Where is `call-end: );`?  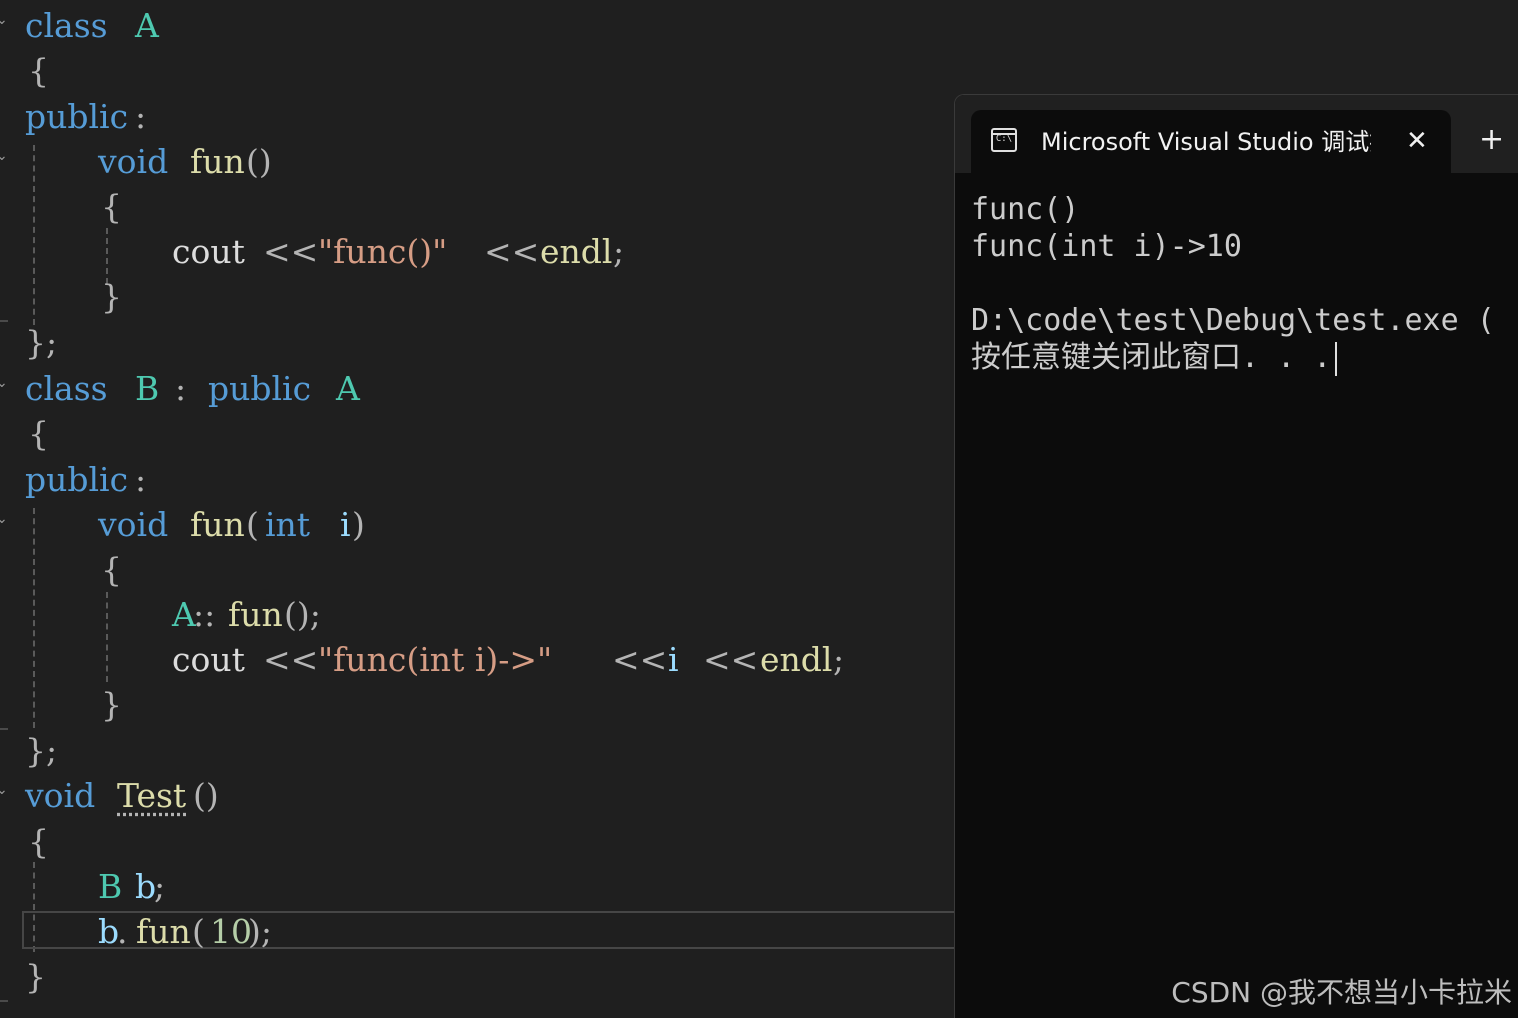
call-end: ); is located at coordinates (260, 931).